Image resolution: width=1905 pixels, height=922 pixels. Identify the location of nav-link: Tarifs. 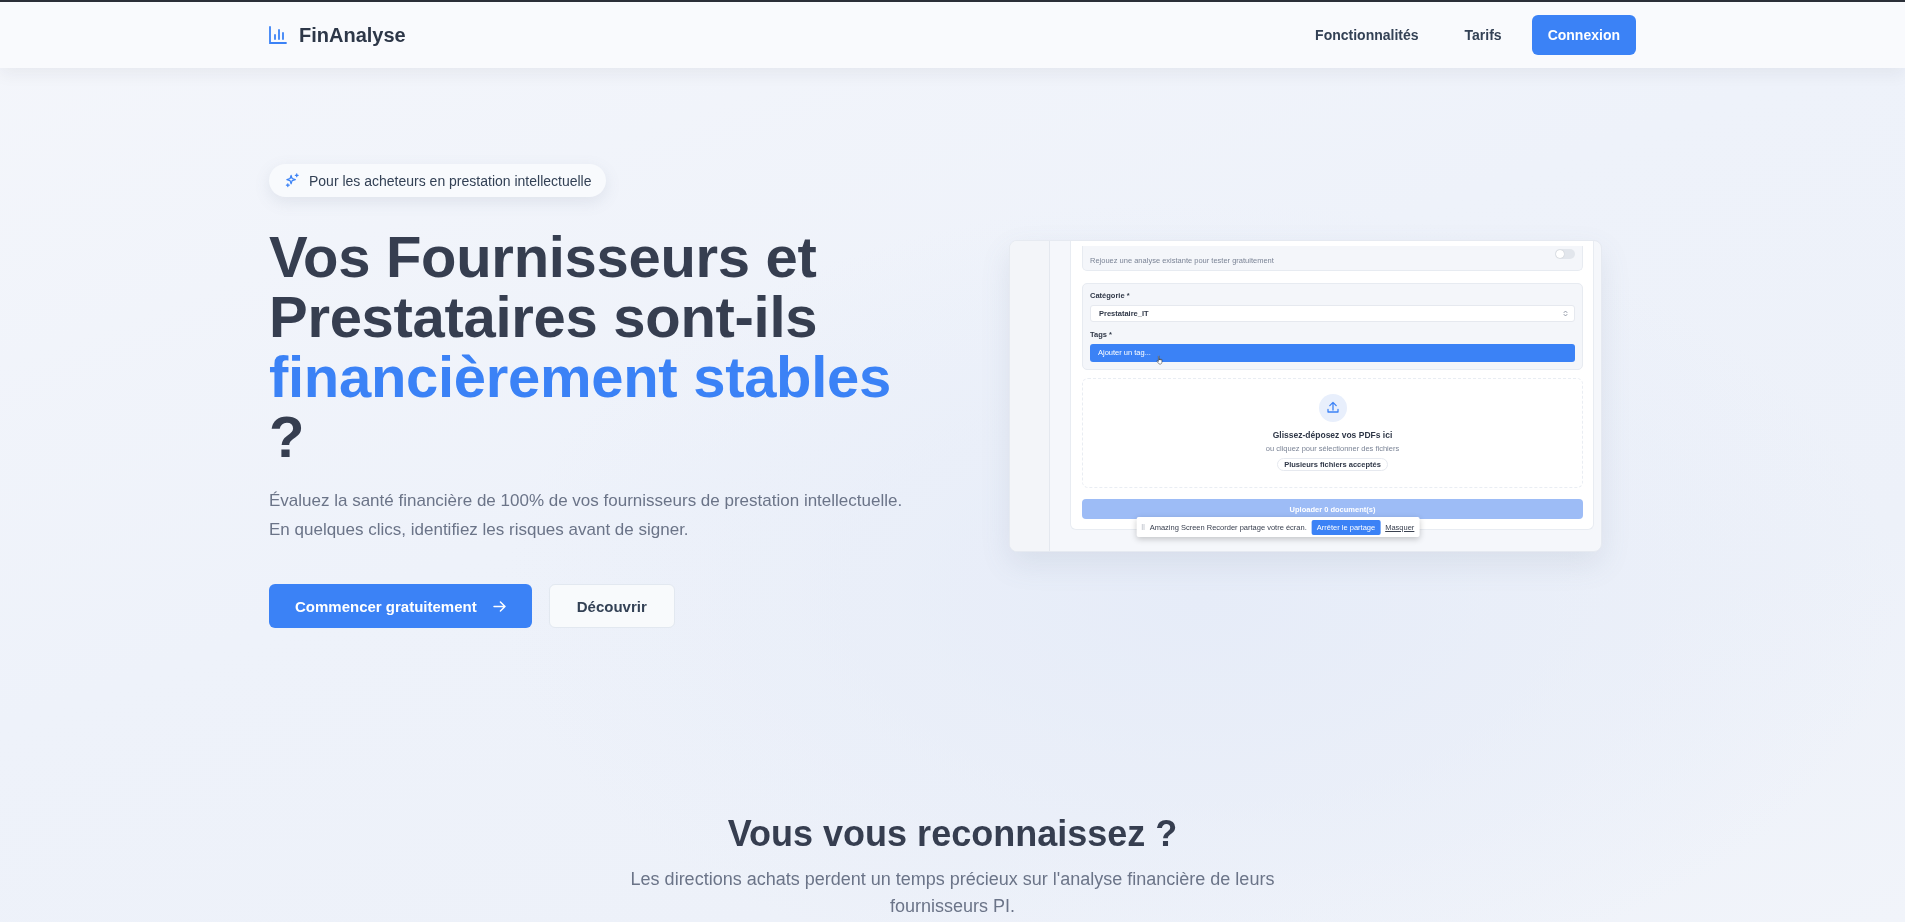
(1483, 35).